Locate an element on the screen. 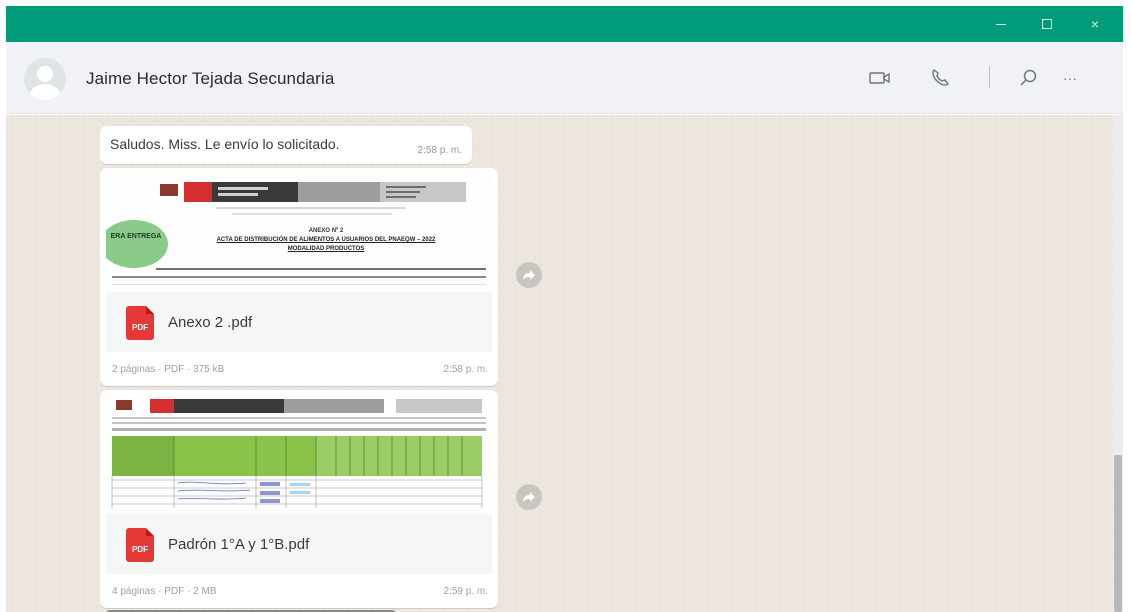 The width and height of the screenshot is (1131, 612). voice-call-button is located at coordinates (940, 78).